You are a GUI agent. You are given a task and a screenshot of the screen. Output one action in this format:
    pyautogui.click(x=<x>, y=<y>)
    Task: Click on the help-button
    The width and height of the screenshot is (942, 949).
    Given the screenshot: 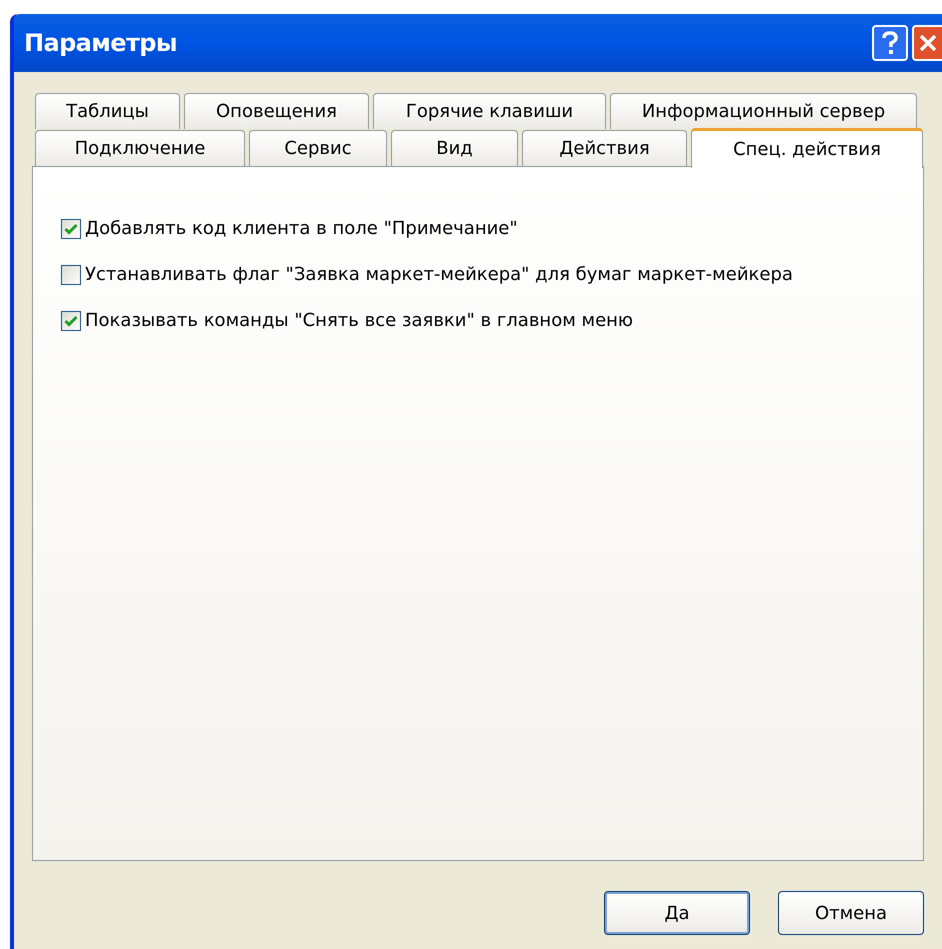 What is the action you would take?
    pyautogui.click(x=890, y=43)
    